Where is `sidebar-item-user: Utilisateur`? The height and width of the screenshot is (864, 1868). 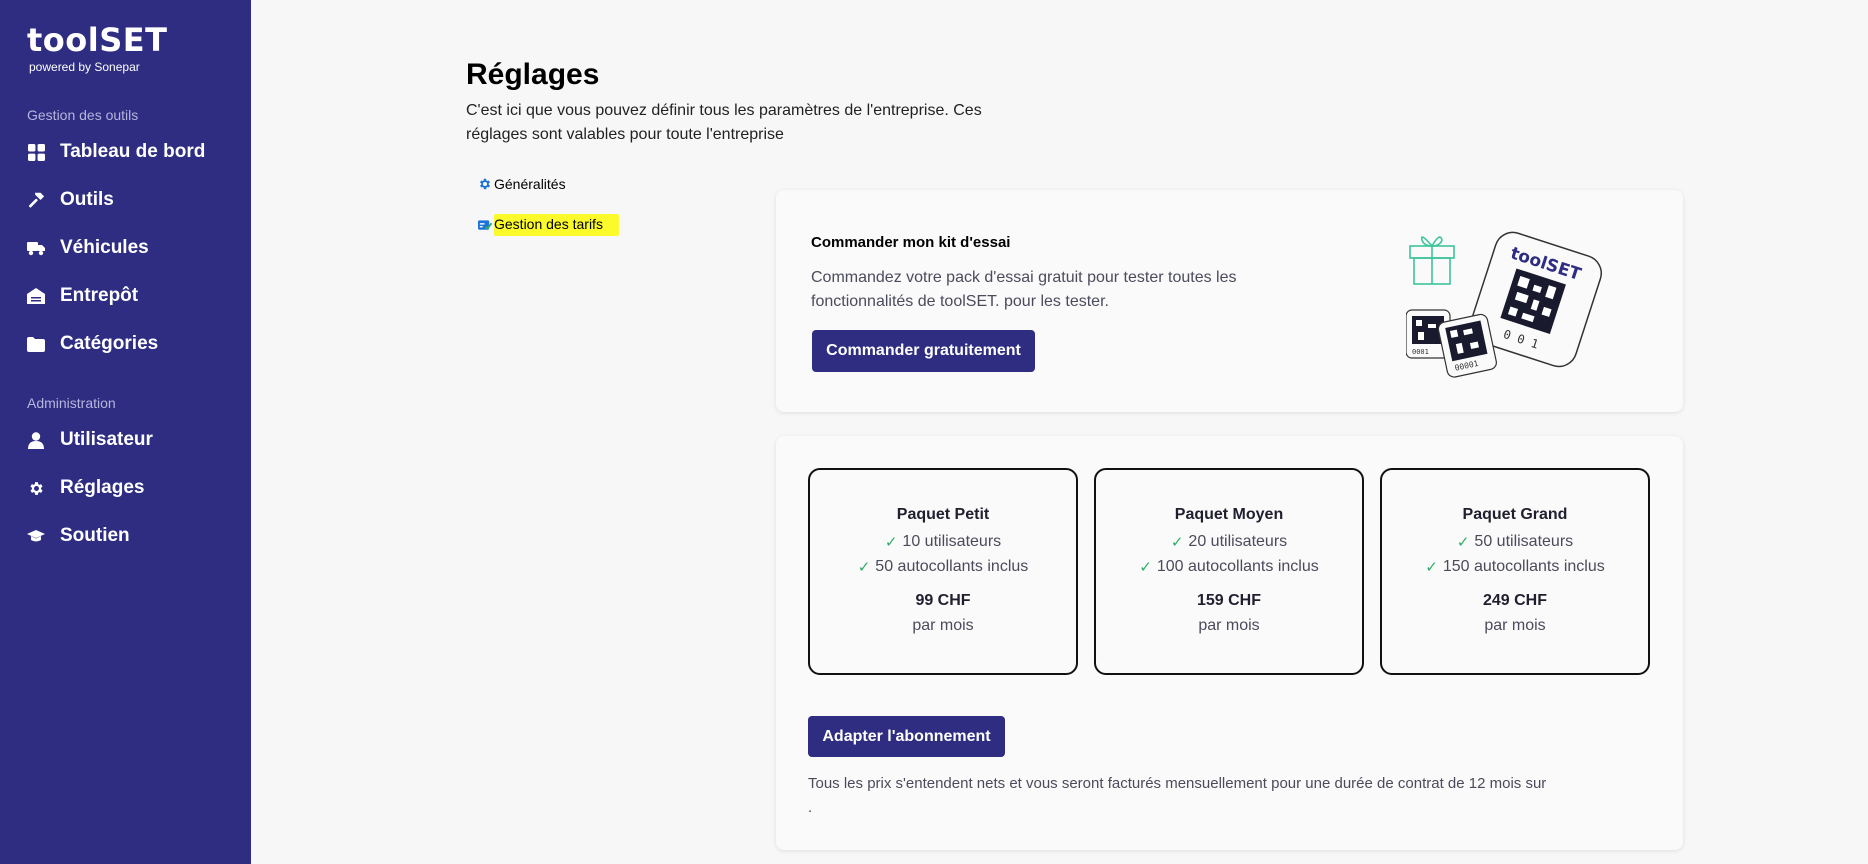 sidebar-item-user: Utilisateur is located at coordinates (90, 440).